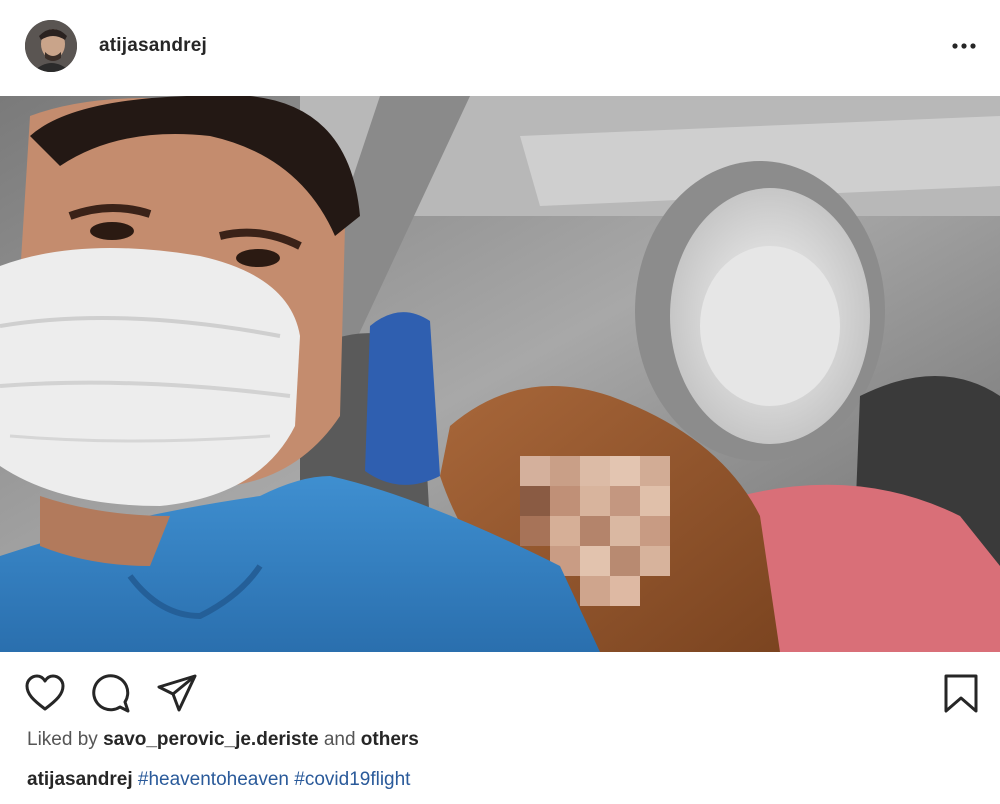 The image size is (1000, 804). I want to click on post-username: atijasandrej, so click(153, 46).